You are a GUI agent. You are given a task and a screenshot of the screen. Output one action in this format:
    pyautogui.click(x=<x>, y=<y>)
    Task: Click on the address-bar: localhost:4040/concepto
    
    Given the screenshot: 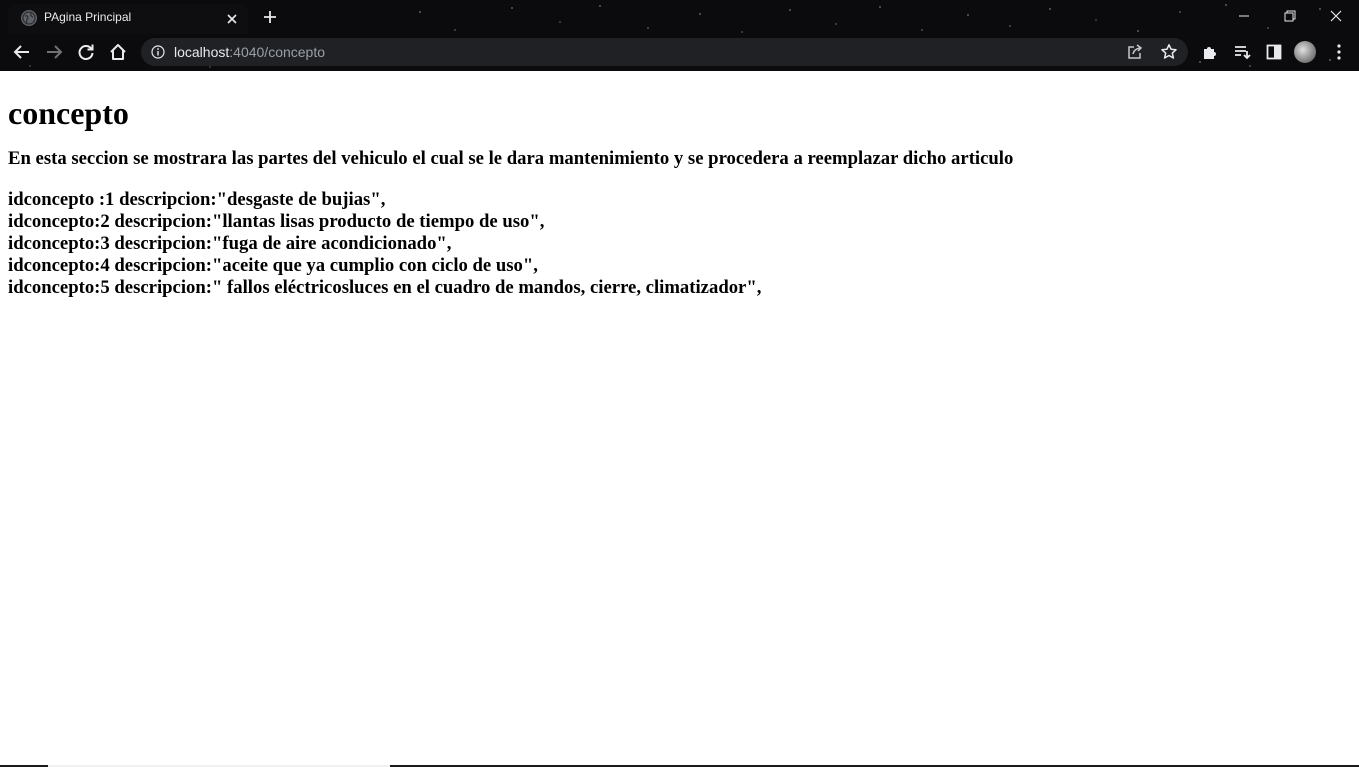 What is the action you would take?
    pyautogui.click(x=664, y=52)
    